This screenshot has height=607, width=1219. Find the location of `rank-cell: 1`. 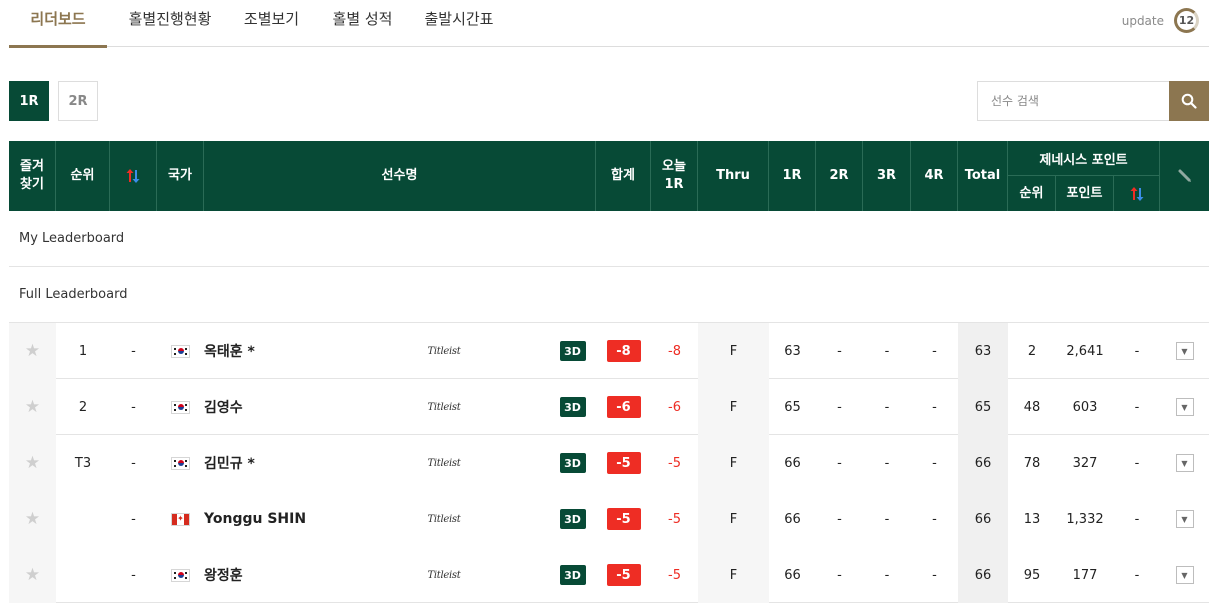

rank-cell: 1 is located at coordinates (83, 351).